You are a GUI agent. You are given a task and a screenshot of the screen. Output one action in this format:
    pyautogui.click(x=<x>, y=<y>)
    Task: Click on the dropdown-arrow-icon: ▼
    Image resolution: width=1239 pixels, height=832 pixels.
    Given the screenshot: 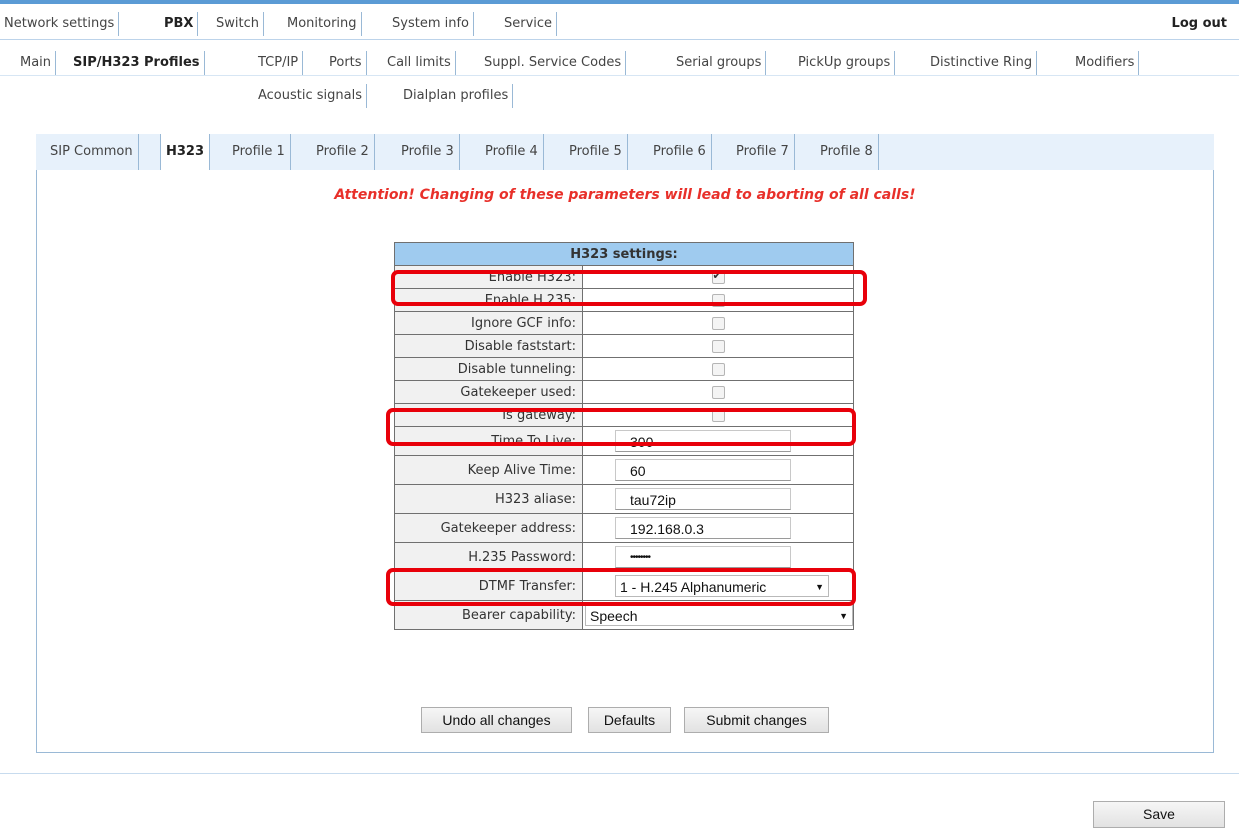 What is the action you would take?
    pyautogui.click(x=843, y=616)
    